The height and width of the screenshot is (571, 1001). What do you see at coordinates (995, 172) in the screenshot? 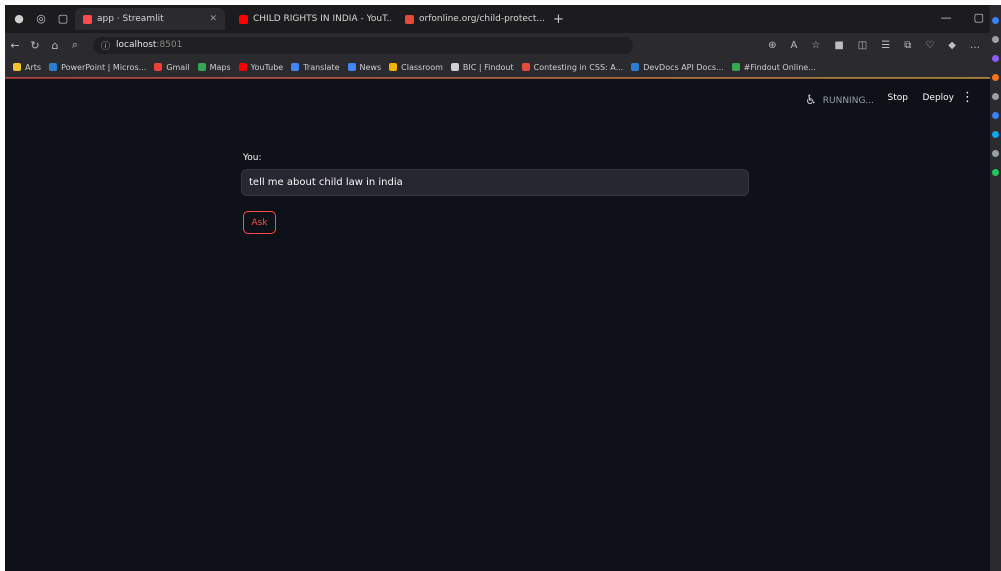
I see `add-sidebar-icon` at bounding box center [995, 172].